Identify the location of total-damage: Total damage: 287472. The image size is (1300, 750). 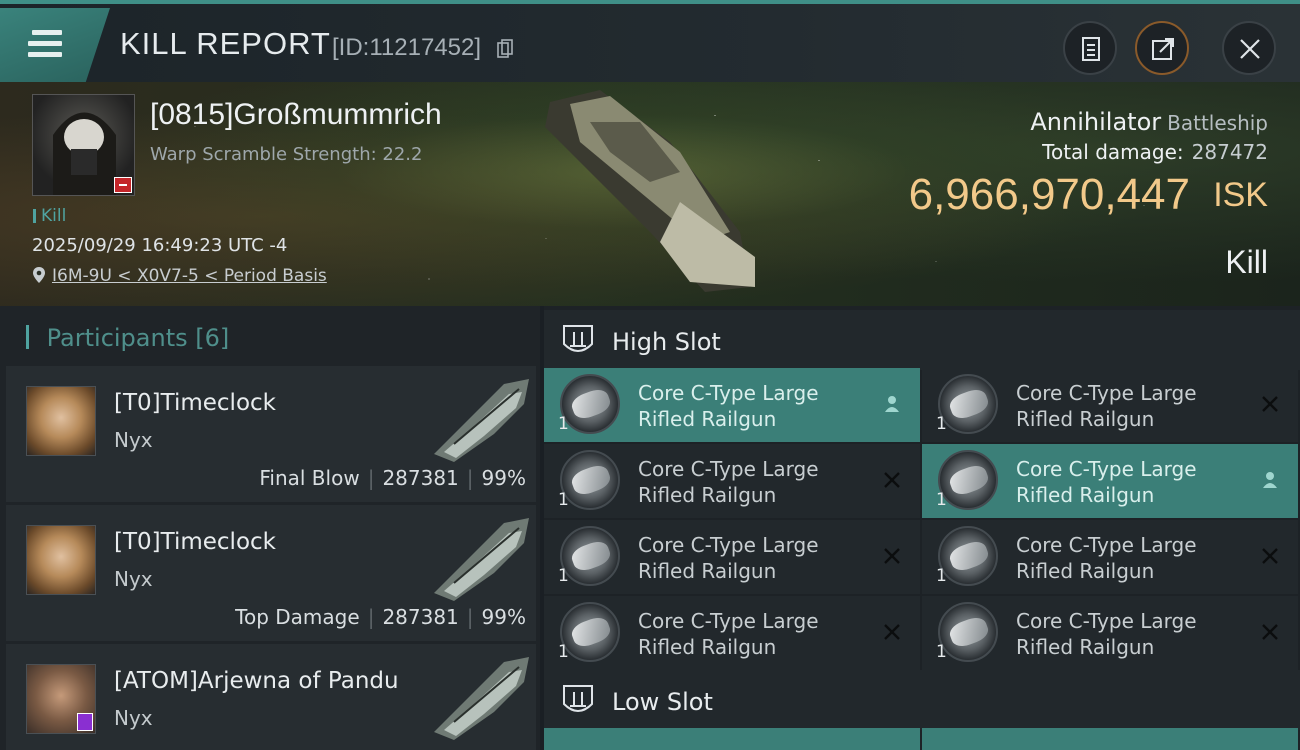
(1155, 152).